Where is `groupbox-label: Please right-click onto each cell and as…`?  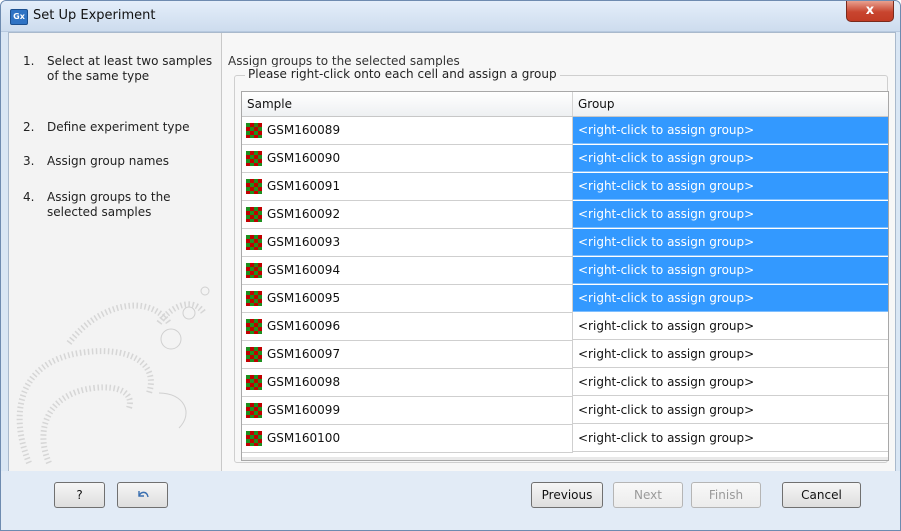
groupbox-label: Please right-click onto each cell and as… is located at coordinates (402, 74).